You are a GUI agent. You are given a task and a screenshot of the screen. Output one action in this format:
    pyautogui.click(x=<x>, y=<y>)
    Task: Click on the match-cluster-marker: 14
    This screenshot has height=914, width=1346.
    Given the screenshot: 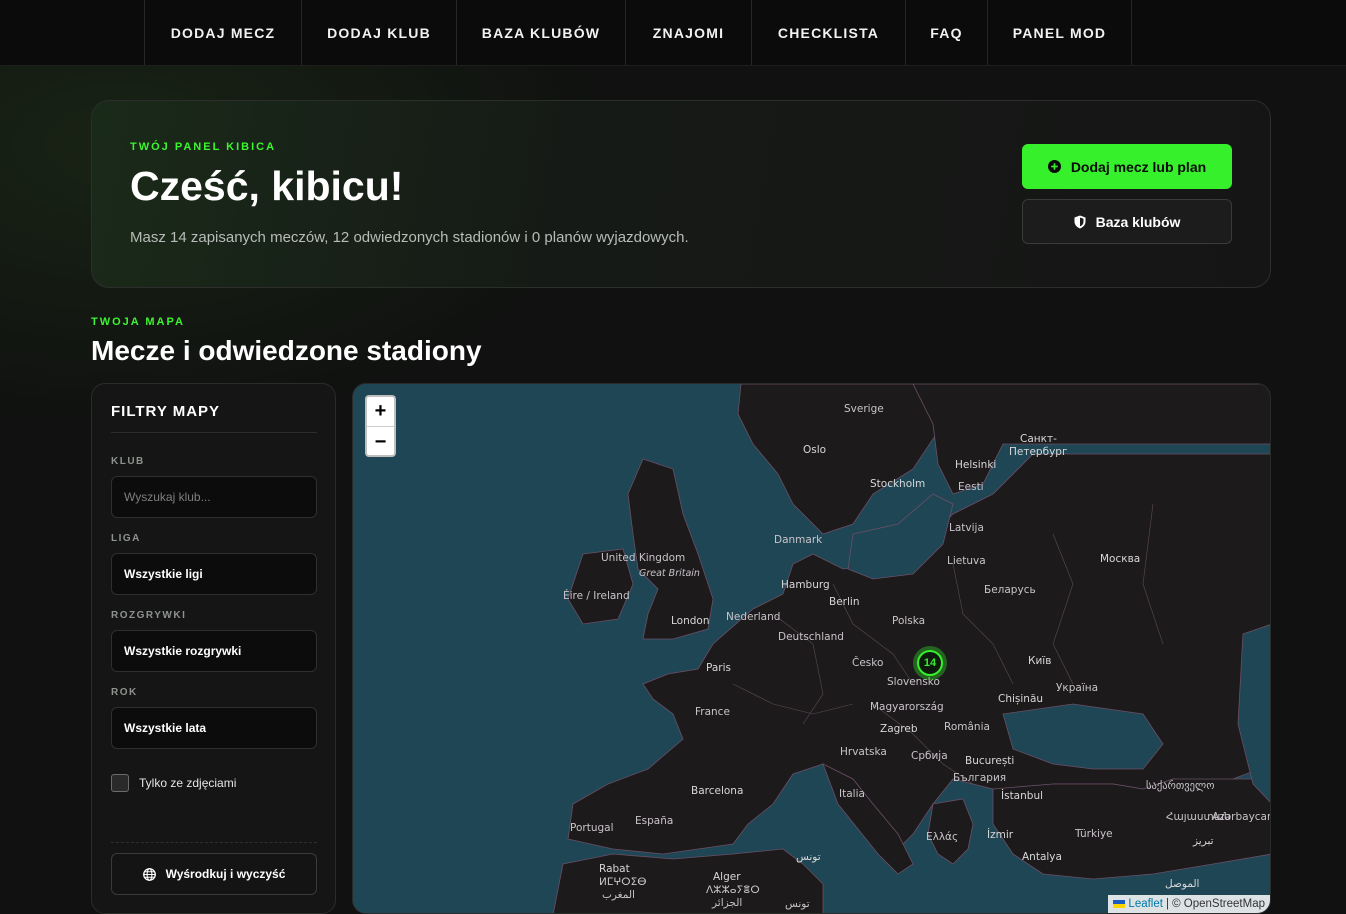 What is the action you would take?
    pyautogui.click(x=930, y=663)
    